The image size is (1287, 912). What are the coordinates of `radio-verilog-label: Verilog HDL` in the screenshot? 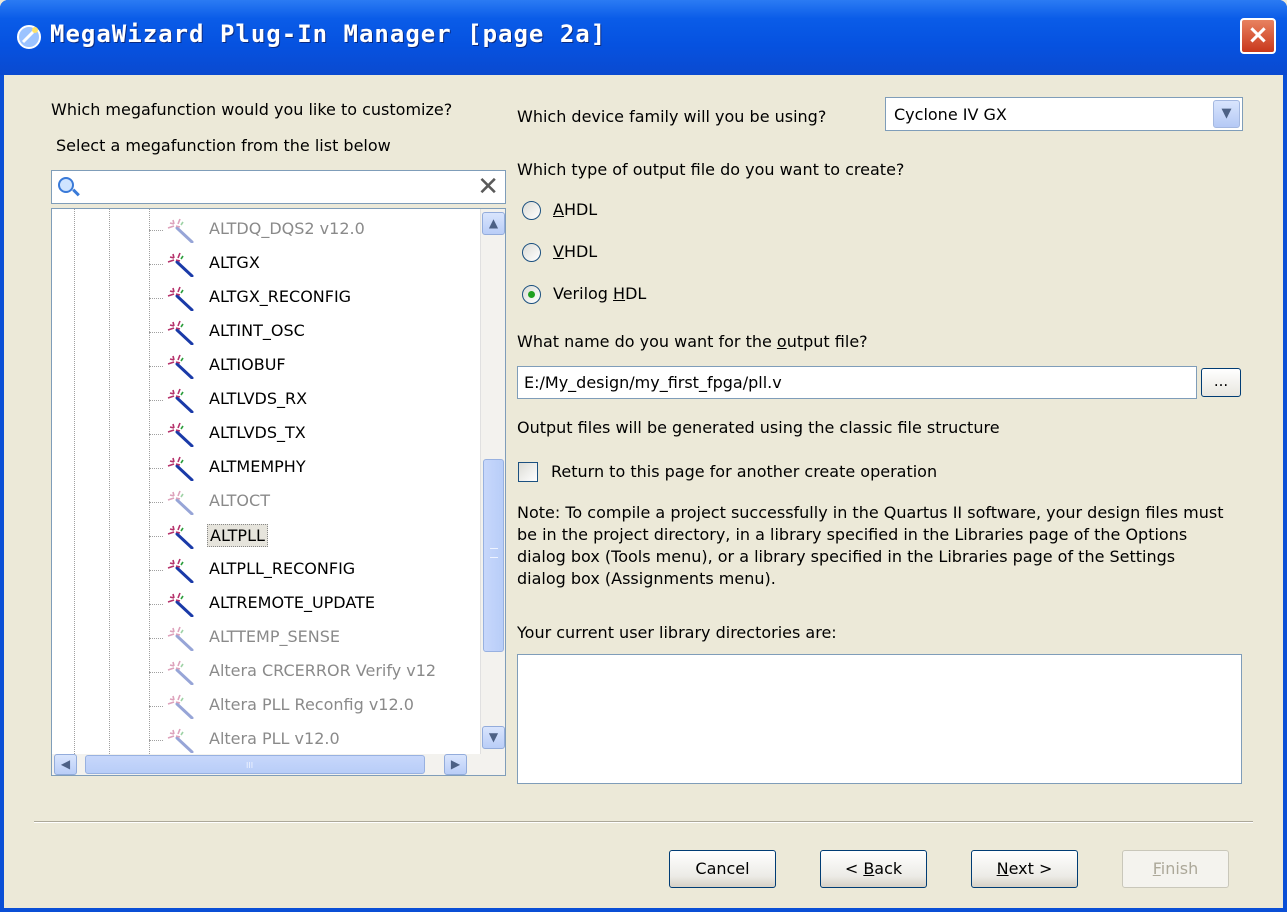 It's located at (599, 293).